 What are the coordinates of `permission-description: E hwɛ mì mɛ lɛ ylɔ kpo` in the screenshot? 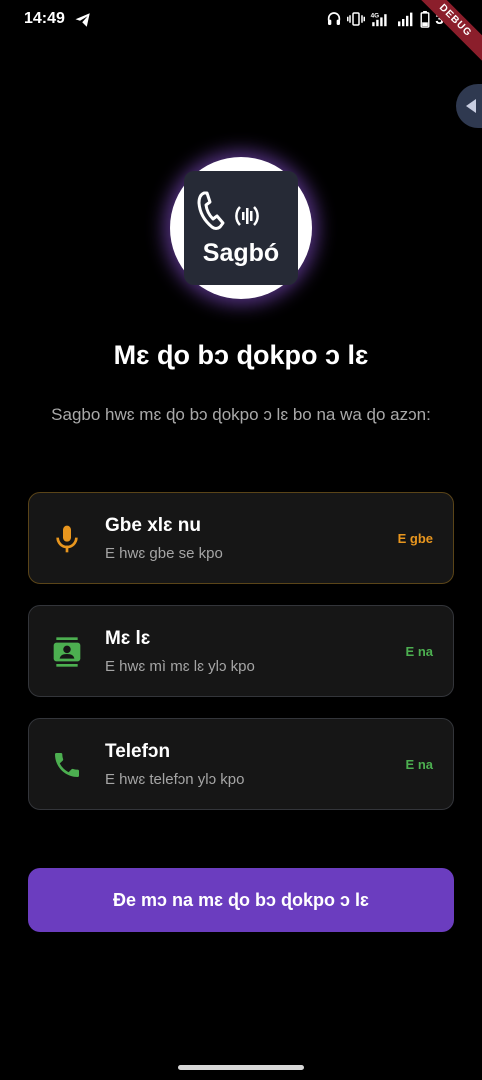 It's located at (180, 666).